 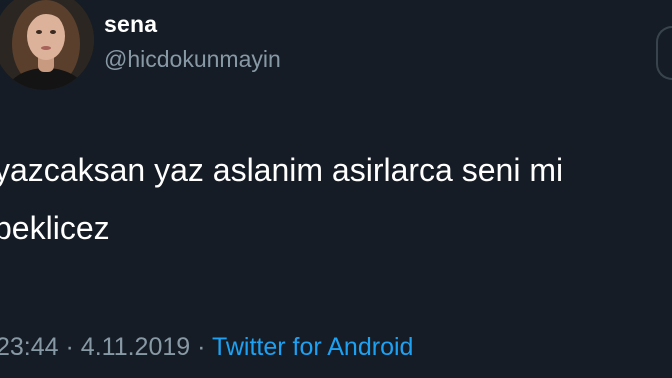 I want to click on author-handle: @hicdokunmayin, so click(x=192, y=59).